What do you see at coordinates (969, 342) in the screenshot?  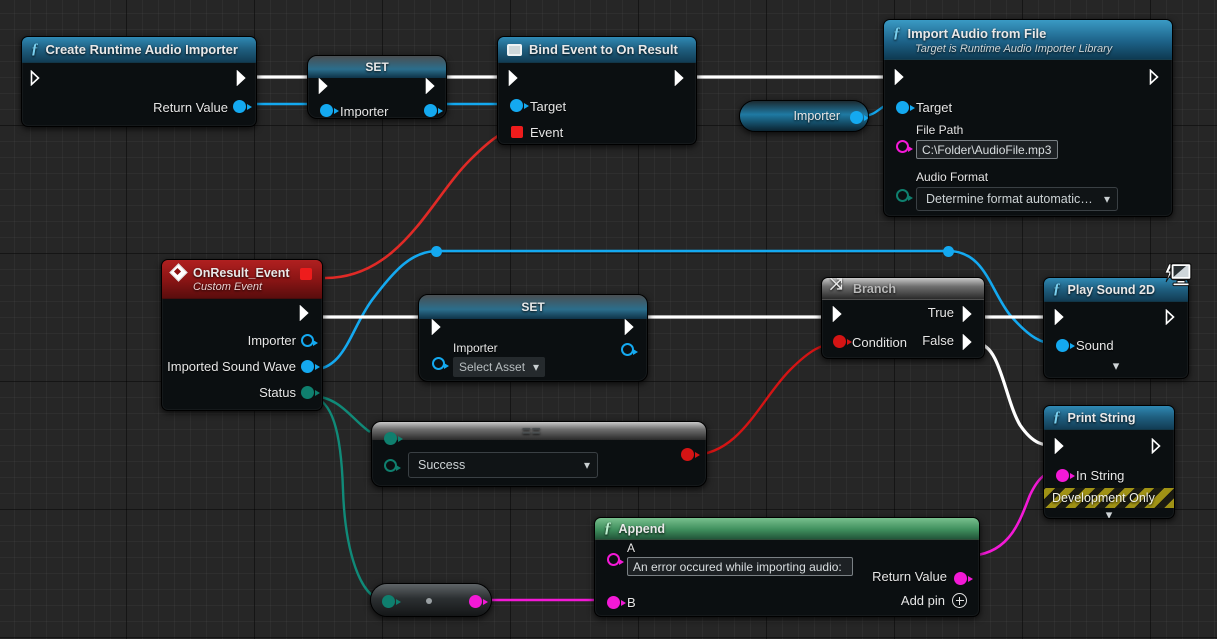 I see `exec-output-false-pin` at bounding box center [969, 342].